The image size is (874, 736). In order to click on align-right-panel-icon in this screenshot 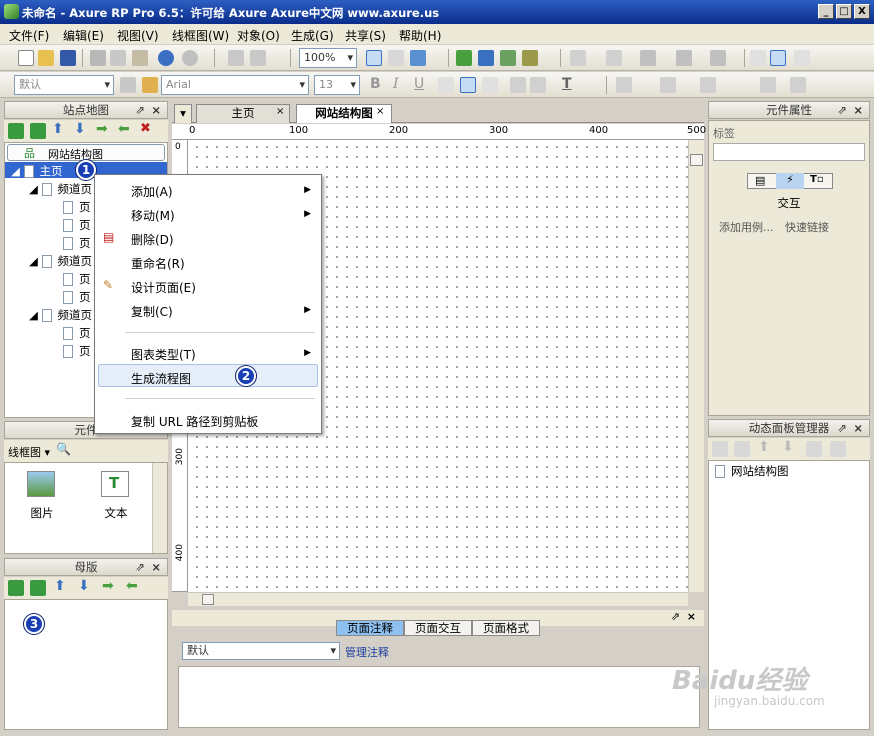, I will do `click(802, 58)`.